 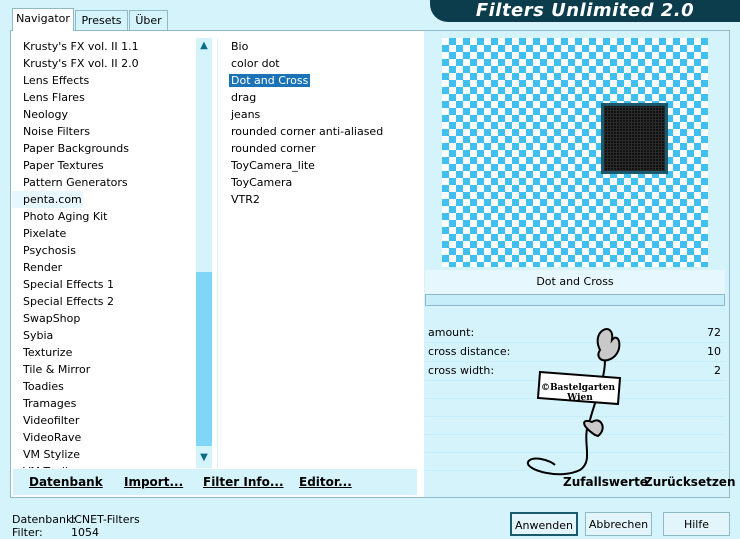 What do you see at coordinates (317, 199) in the screenshot?
I see `filter-item: VTR2` at bounding box center [317, 199].